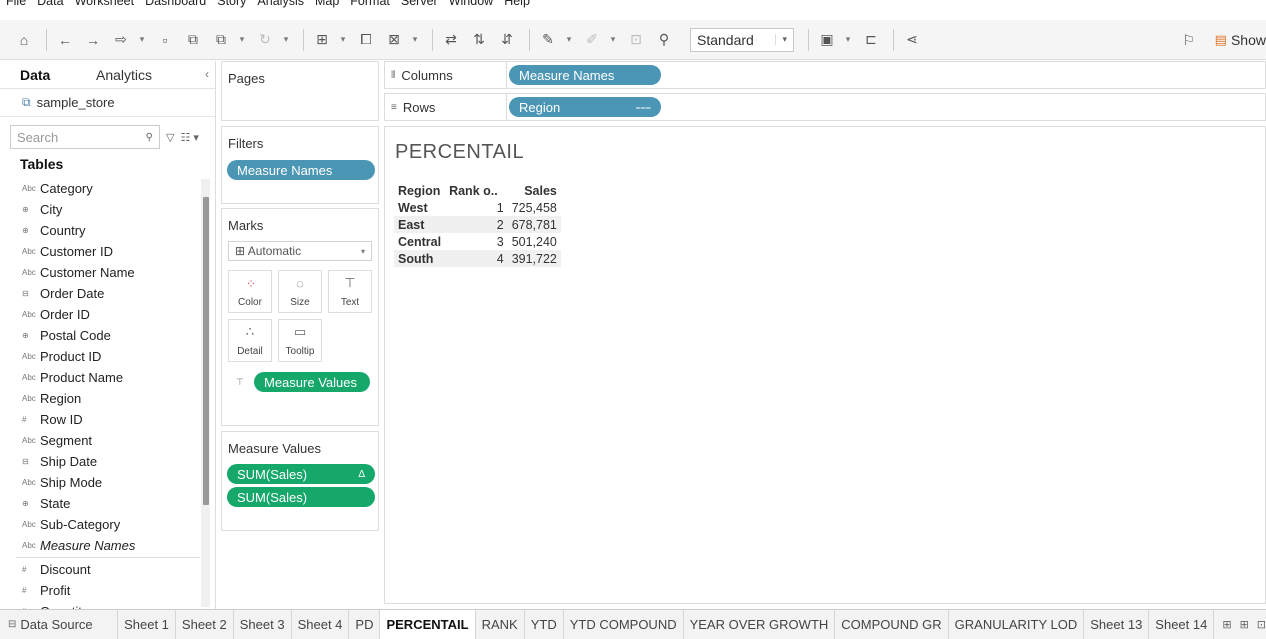 This screenshot has height=639, width=1266. Describe the element at coordinates (1182, 624) in the screenshot. I see `tab-sheet-14: Sheet 14` at that location.